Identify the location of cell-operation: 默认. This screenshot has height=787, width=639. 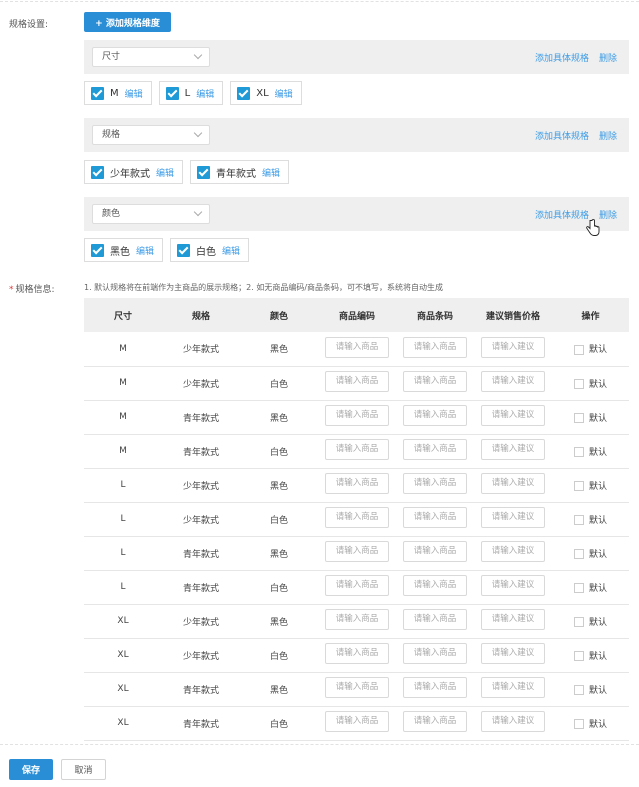
(590, 451).